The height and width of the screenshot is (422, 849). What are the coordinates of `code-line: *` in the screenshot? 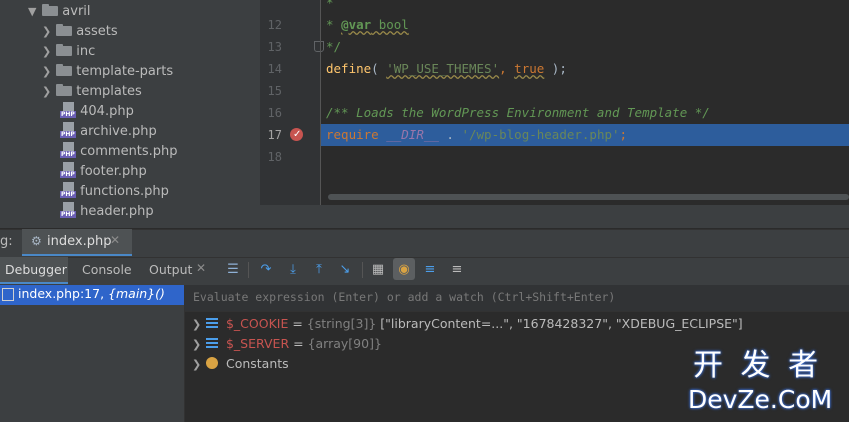 It's located at (330, 5).